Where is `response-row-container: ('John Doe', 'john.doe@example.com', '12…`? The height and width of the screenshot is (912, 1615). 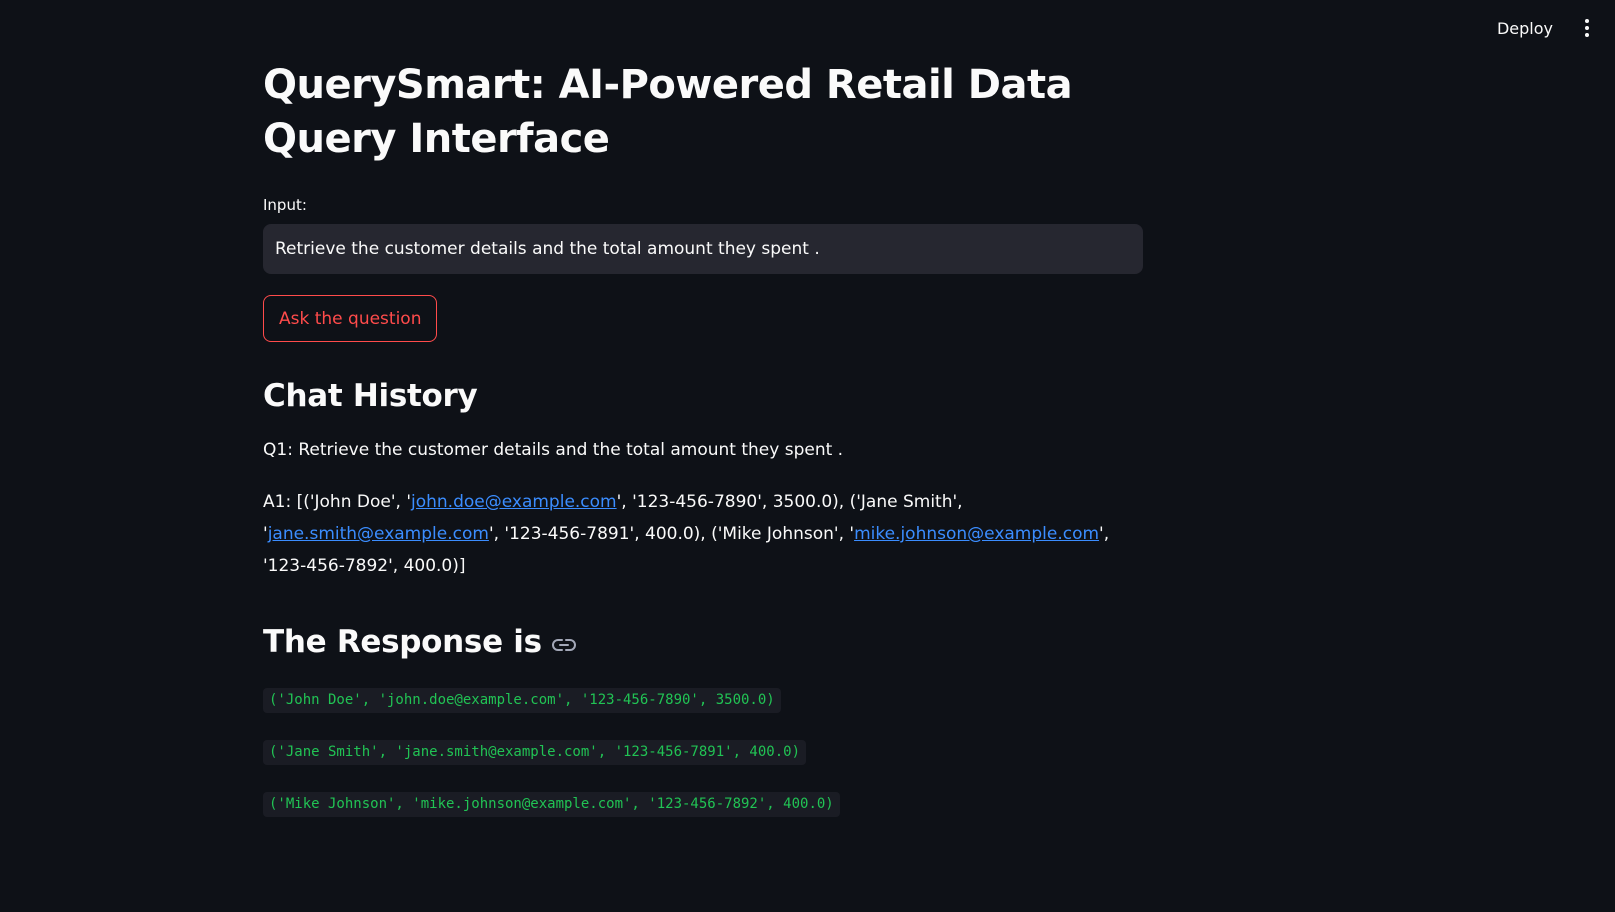 response-row-container: ('John Doe', 'john.doe@example.com', '12… is located at coordinates (703, 700).